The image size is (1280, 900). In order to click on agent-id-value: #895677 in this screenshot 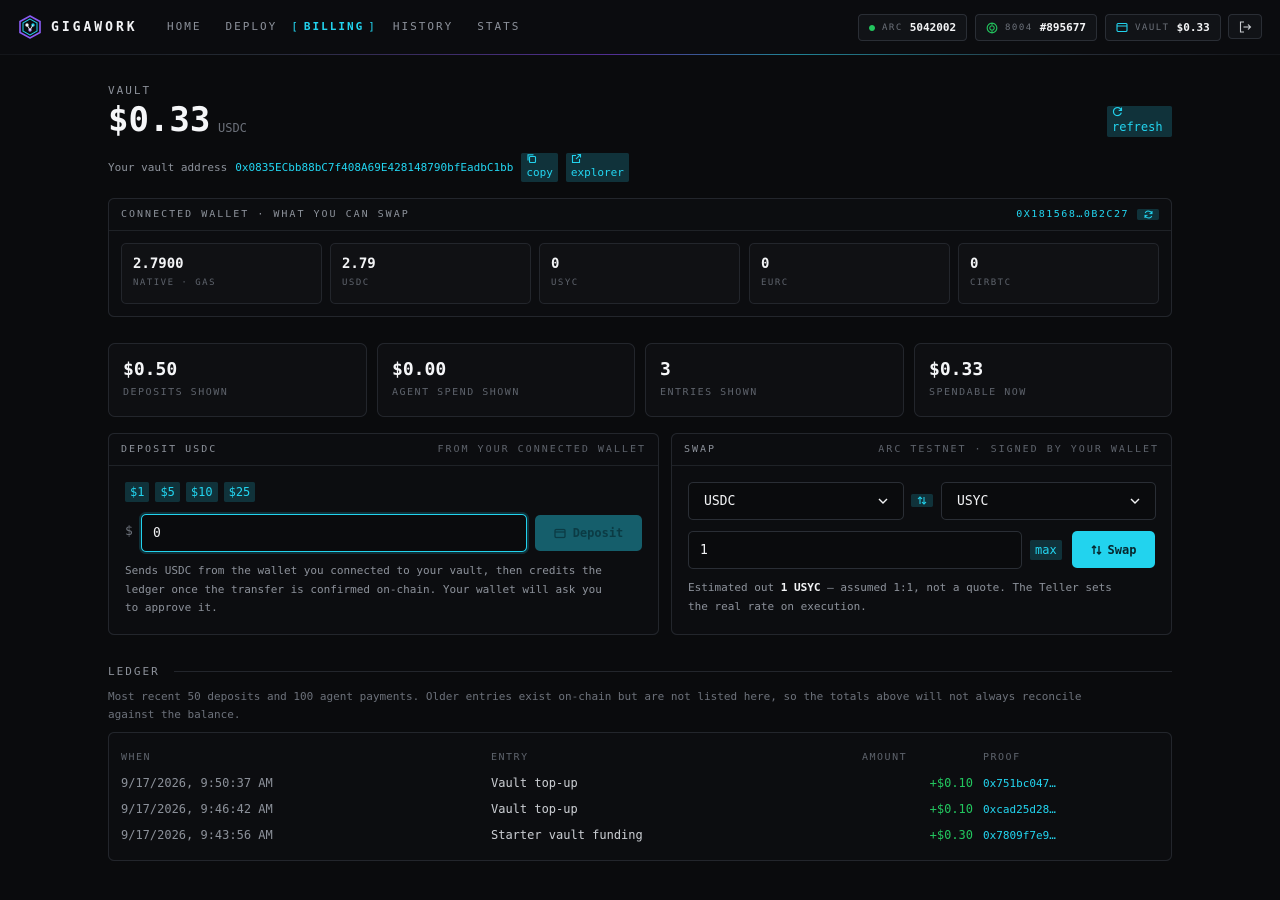, I will do `click(1063, 27)`.